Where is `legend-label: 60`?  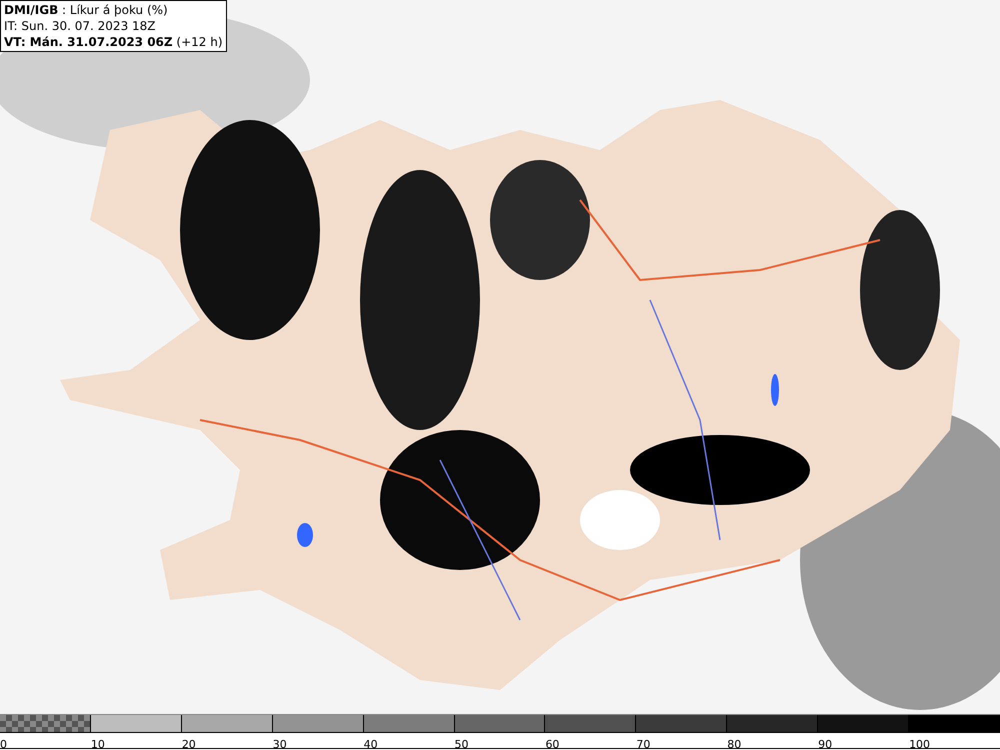 legend-label: 60 is located at coordinates (552, 744).